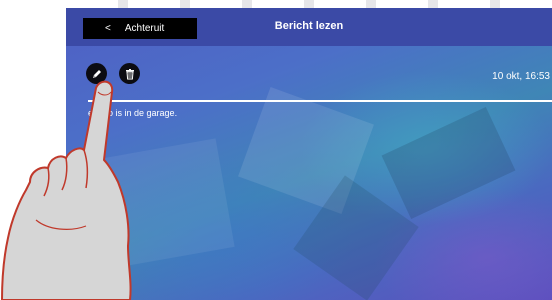 The height and width of the screenshot is (300, 552). What do you see at coordinates (320, 101) in the screenshot?
I see `divider` at bounding box center [320, 101].